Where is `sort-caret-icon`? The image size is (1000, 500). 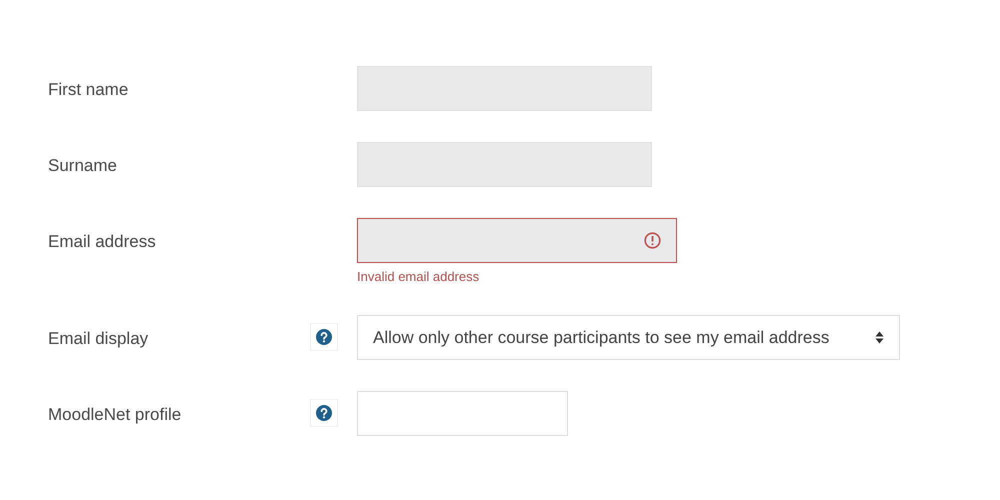
sort-caret-icon is located at coordinates (879, 337).